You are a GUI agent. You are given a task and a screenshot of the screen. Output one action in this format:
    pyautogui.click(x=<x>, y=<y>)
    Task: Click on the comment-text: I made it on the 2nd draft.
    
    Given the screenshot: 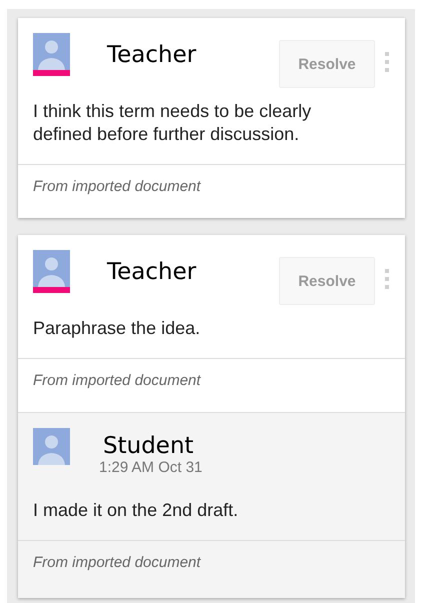 What is the action you would take?
    pyautogui.click(x=136, y=510)
    